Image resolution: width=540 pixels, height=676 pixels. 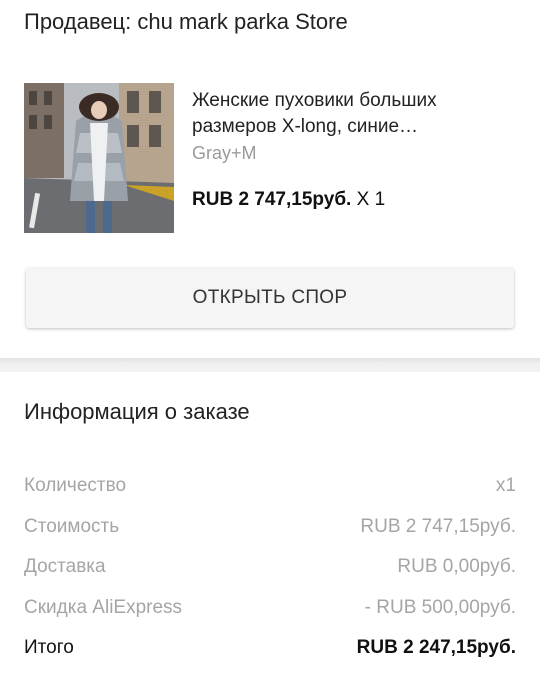 What do you see at coordinates (270, 298) in the screenshot?
I see `open-dispute-button: ОТКРЫТЬ СПОР` at bounding box center [270, 298].